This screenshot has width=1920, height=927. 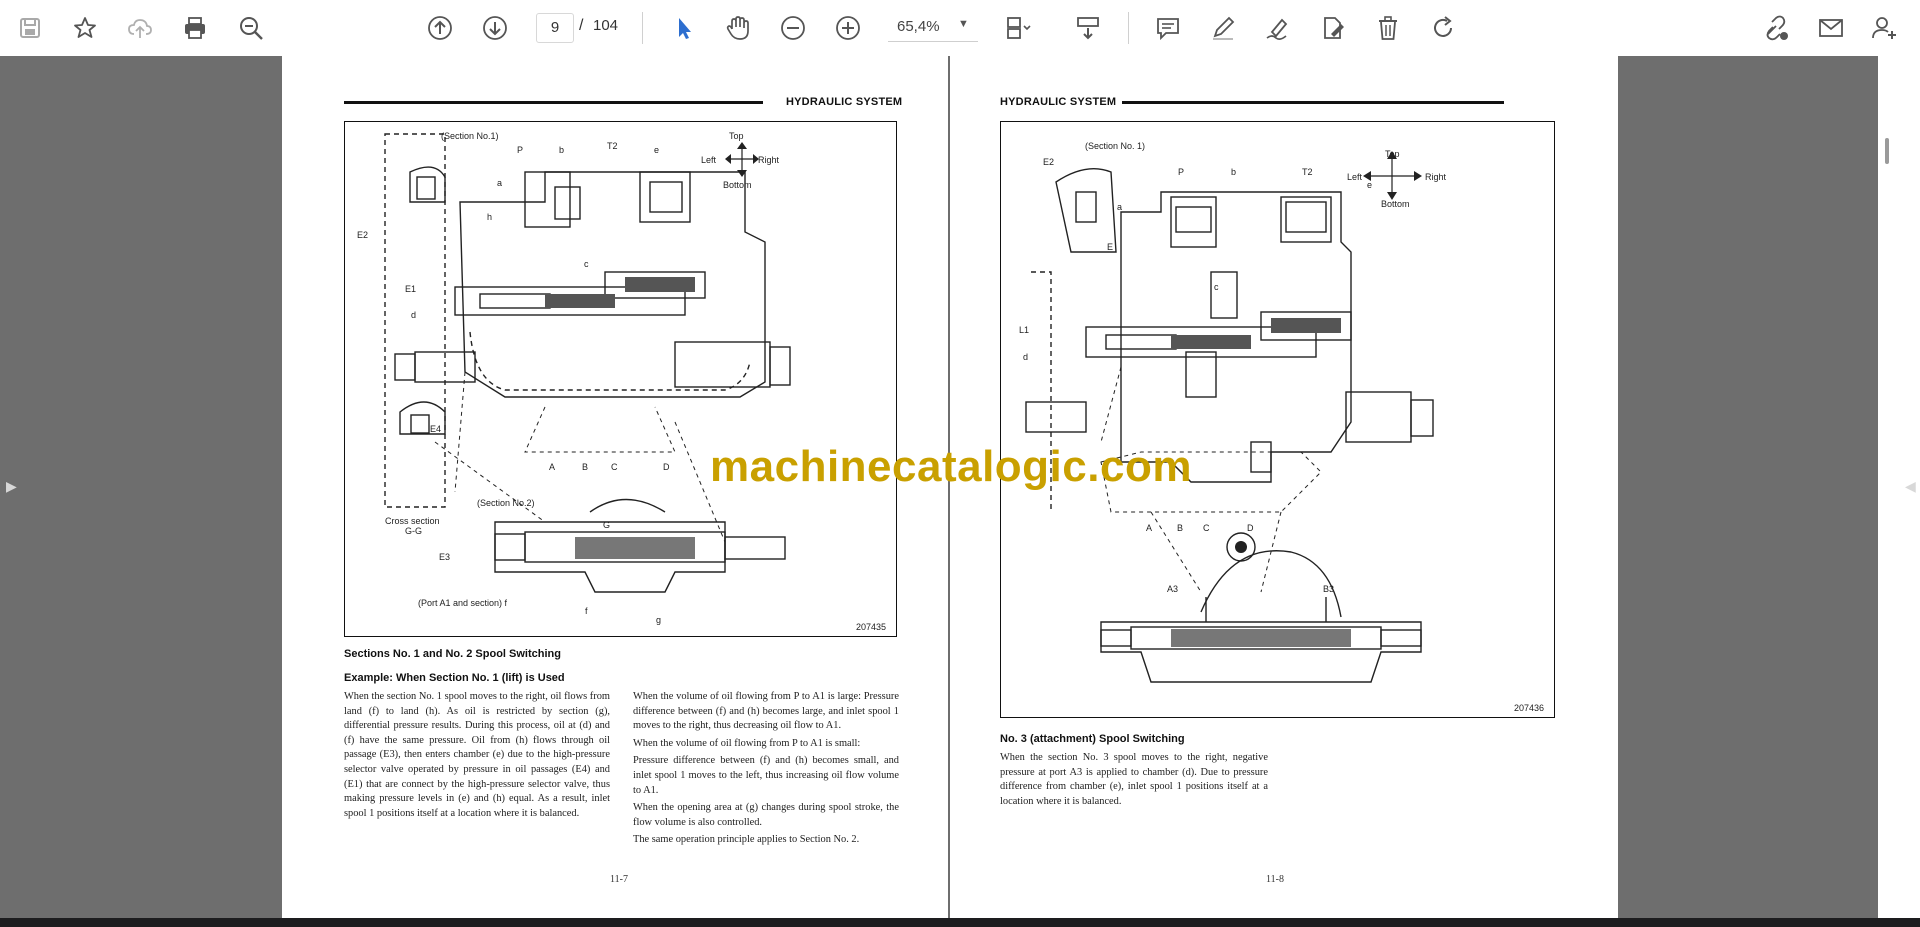 I want to click on diagram-label: a, so click(x=500, y=183).